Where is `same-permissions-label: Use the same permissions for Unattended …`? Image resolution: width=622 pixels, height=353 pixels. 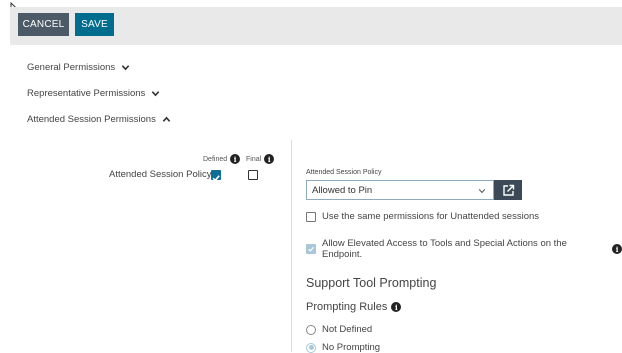 same-permissions-label: Use the same permissions for Unattended … is located at coordinates (431, 216).